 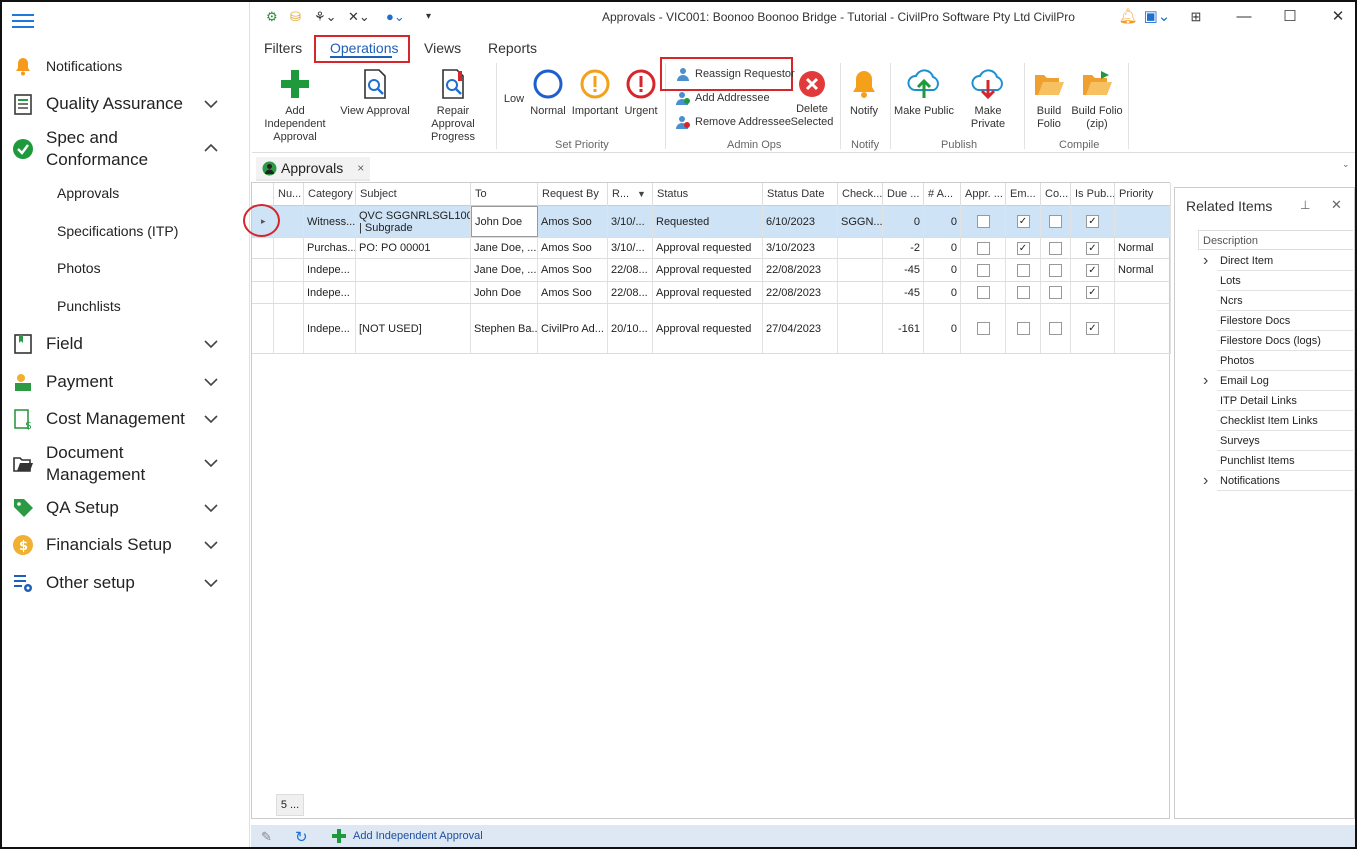 What do you see at coordinates (313, 169) in the screenshot?
I see `document-tab-approvals: Approvals ×` at bounding box center [313, 169].